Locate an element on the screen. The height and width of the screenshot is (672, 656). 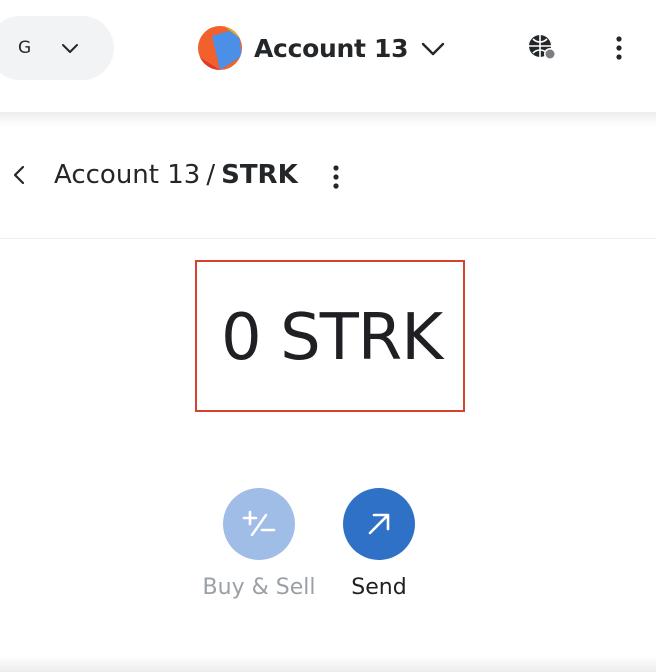
header-divider is located at coordinates (328, 120).